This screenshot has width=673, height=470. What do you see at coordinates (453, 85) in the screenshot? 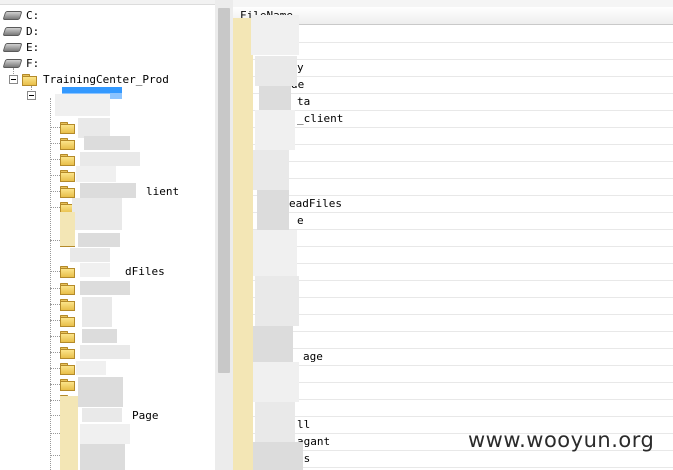
I see `list-row: de` at bounding box center [453, 85].